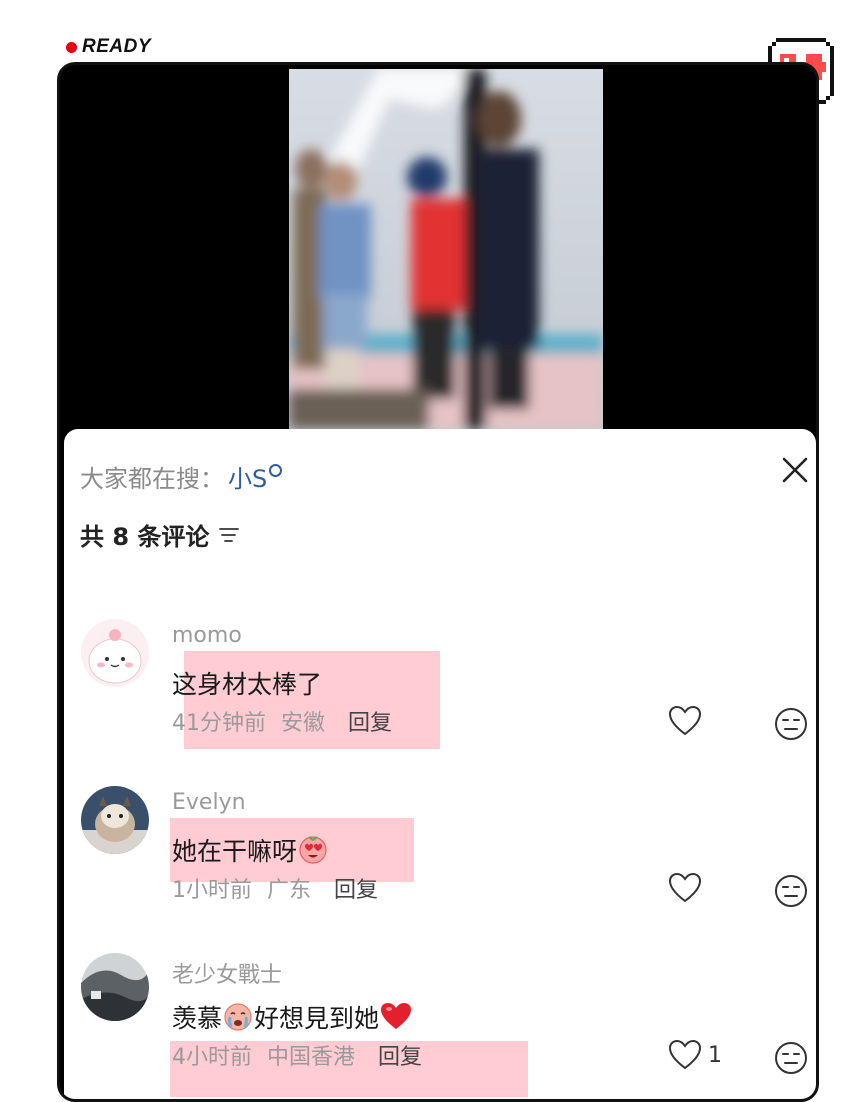 This screenshot has height=1102, width=868. Describe the element at coordinates (238, 1017) in the screenshot. I see `crying-face-emoji` at that location.